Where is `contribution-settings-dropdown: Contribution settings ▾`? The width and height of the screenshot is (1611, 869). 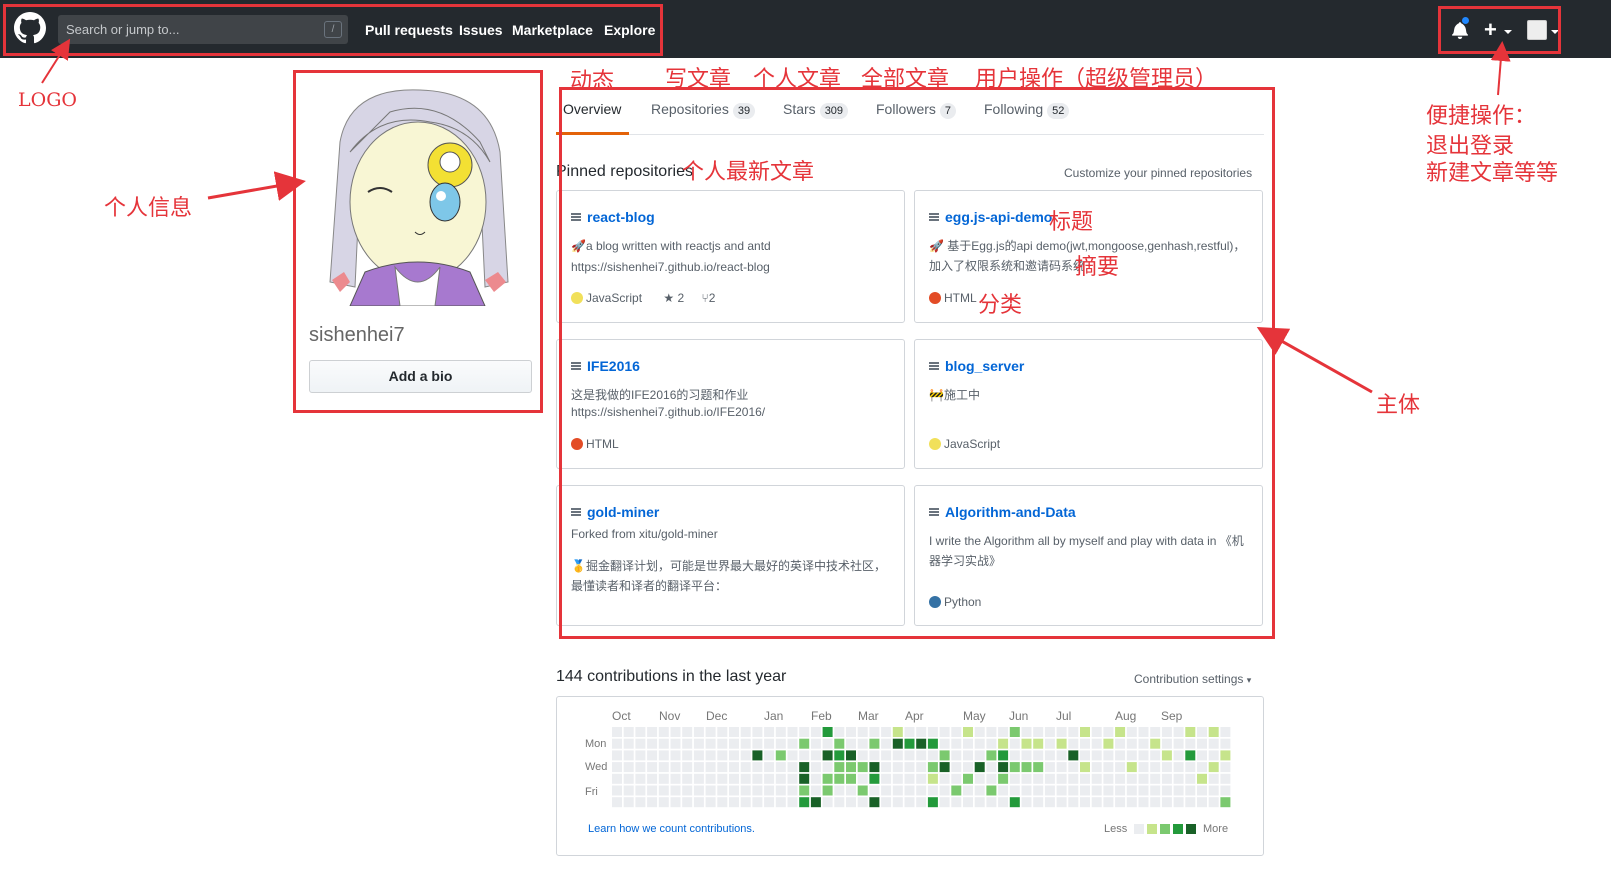 contribution-settings-dropdown: Contribution settings ▾ is located at coordinates (1192, 679).